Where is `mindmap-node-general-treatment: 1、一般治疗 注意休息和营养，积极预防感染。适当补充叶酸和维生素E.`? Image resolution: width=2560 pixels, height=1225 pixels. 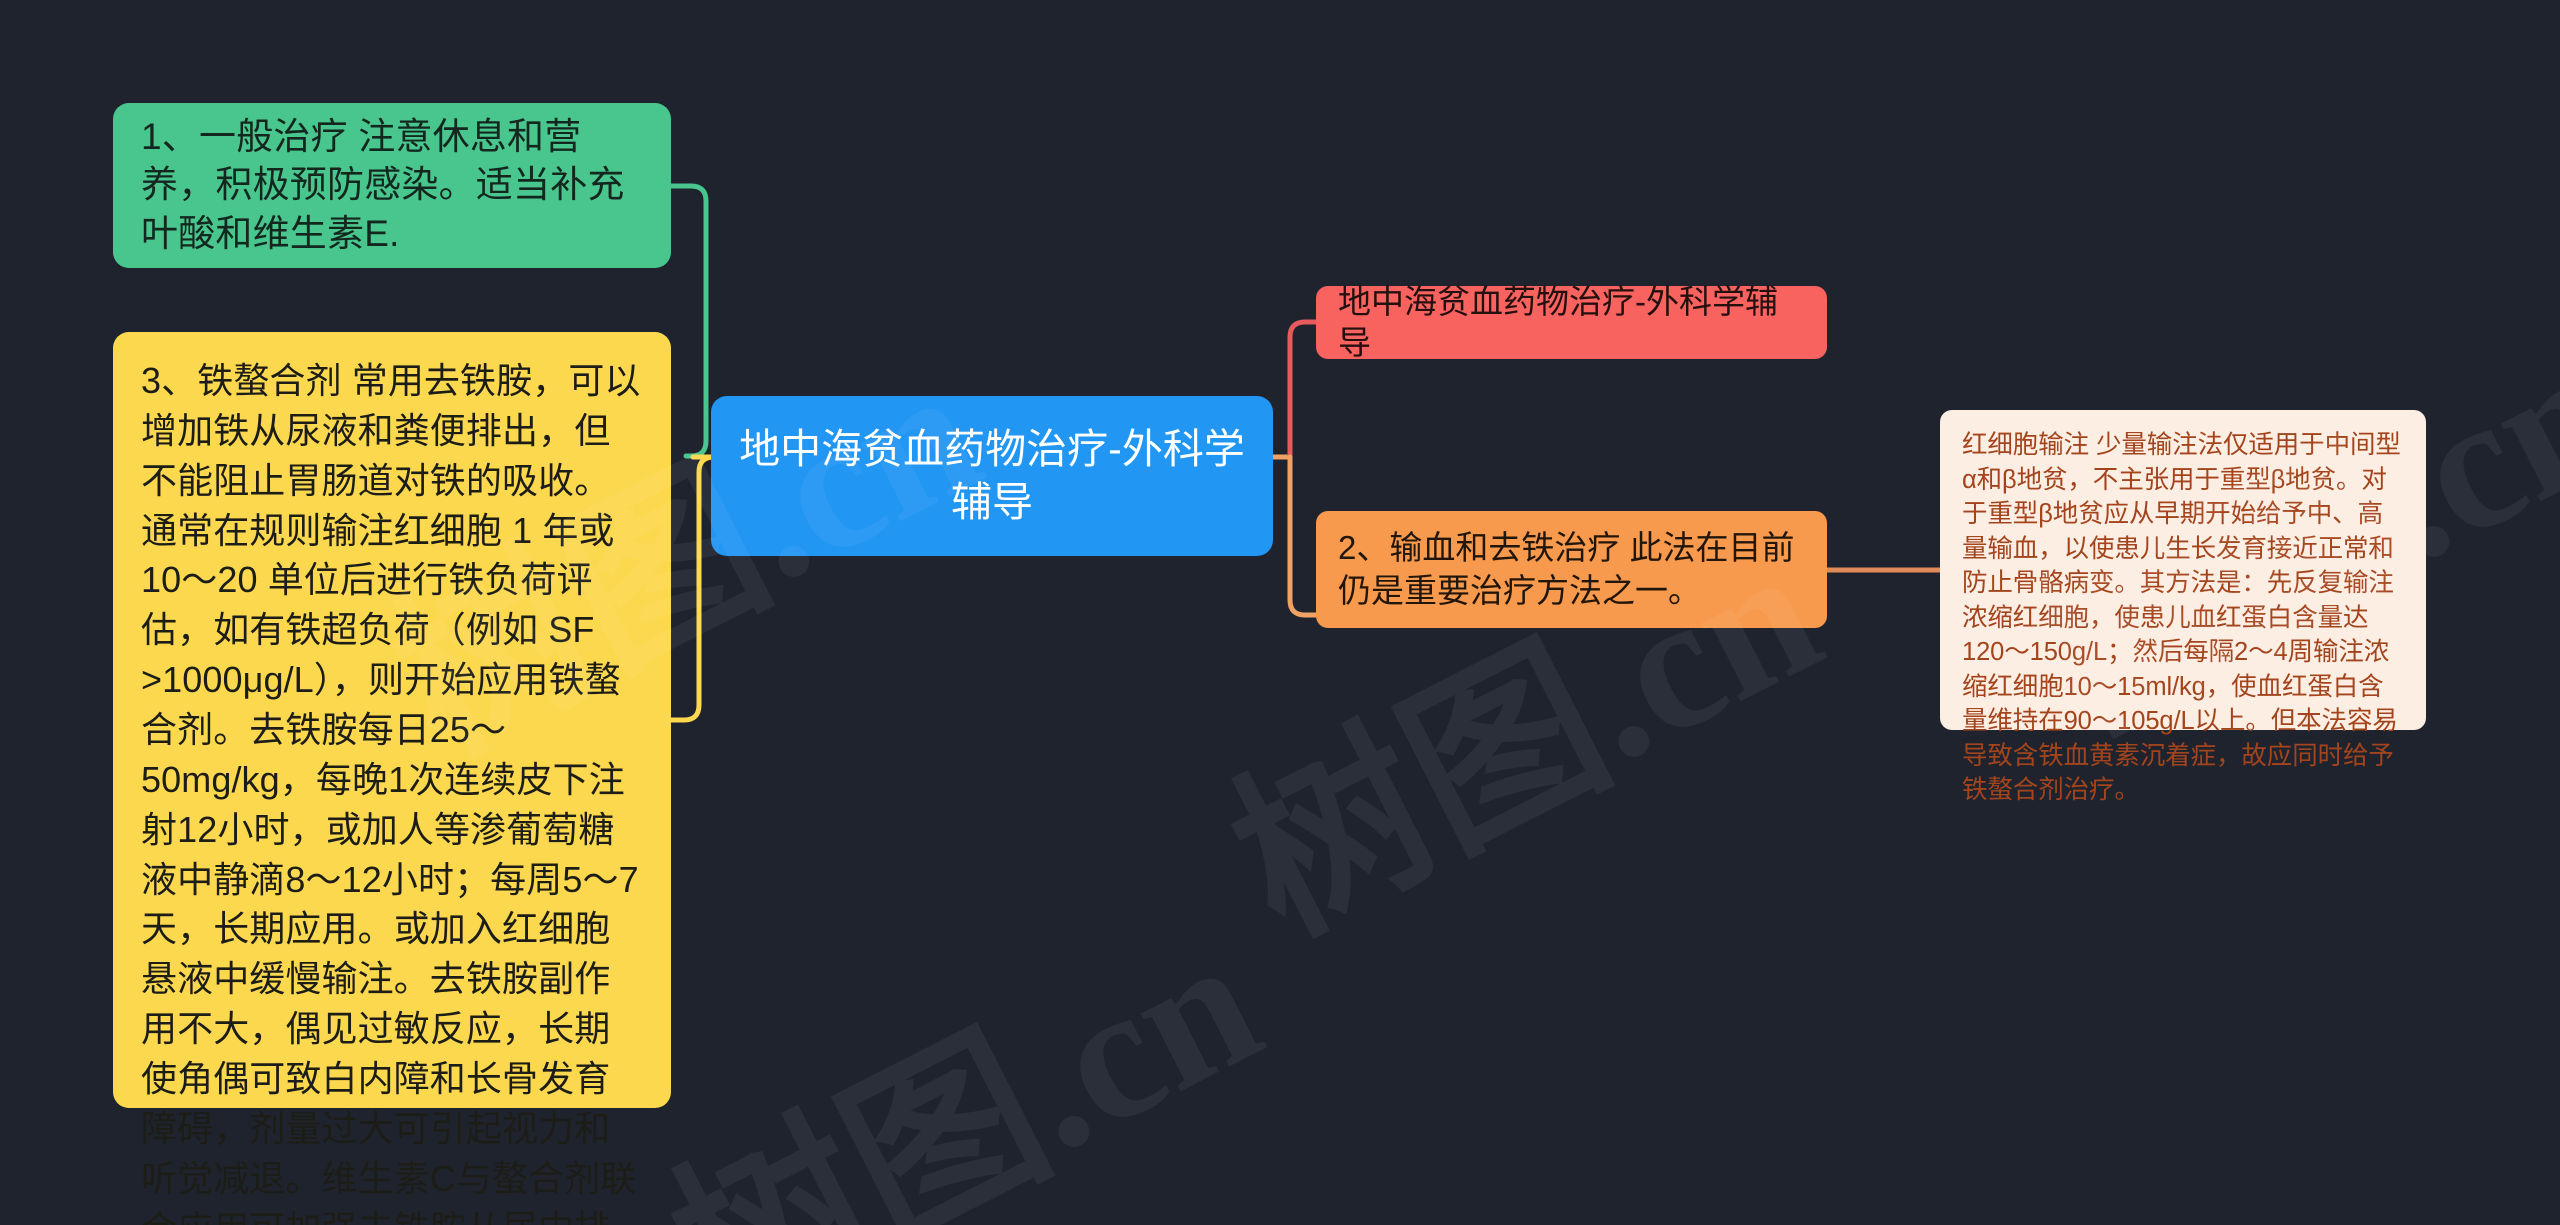 mindmap-node-general-treatment: 1、一般治疗 注意休息和营养，积极预防感染。适当补充叶酸和维生素E. is located at coordinates (392, 185).